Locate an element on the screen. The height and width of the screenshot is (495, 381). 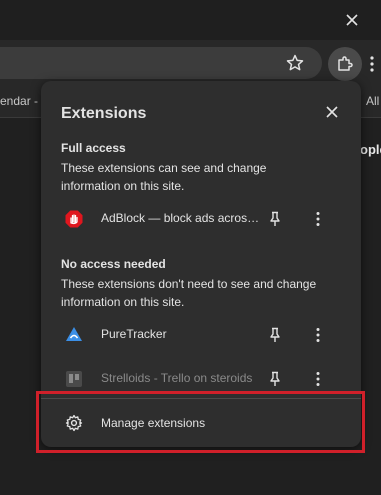
popup-title: Extensions is located at coordinates (104, 113).